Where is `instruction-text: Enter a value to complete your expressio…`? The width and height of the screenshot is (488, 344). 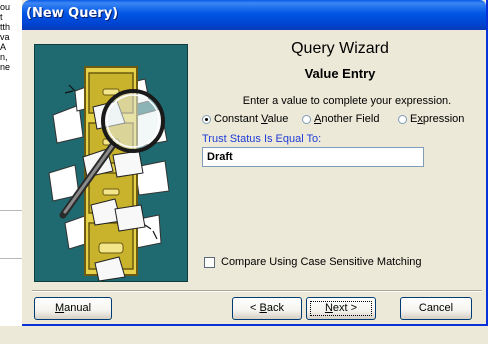
instruction-text: Enter a value to complete your expressio… is located at coordinates (347, 101).